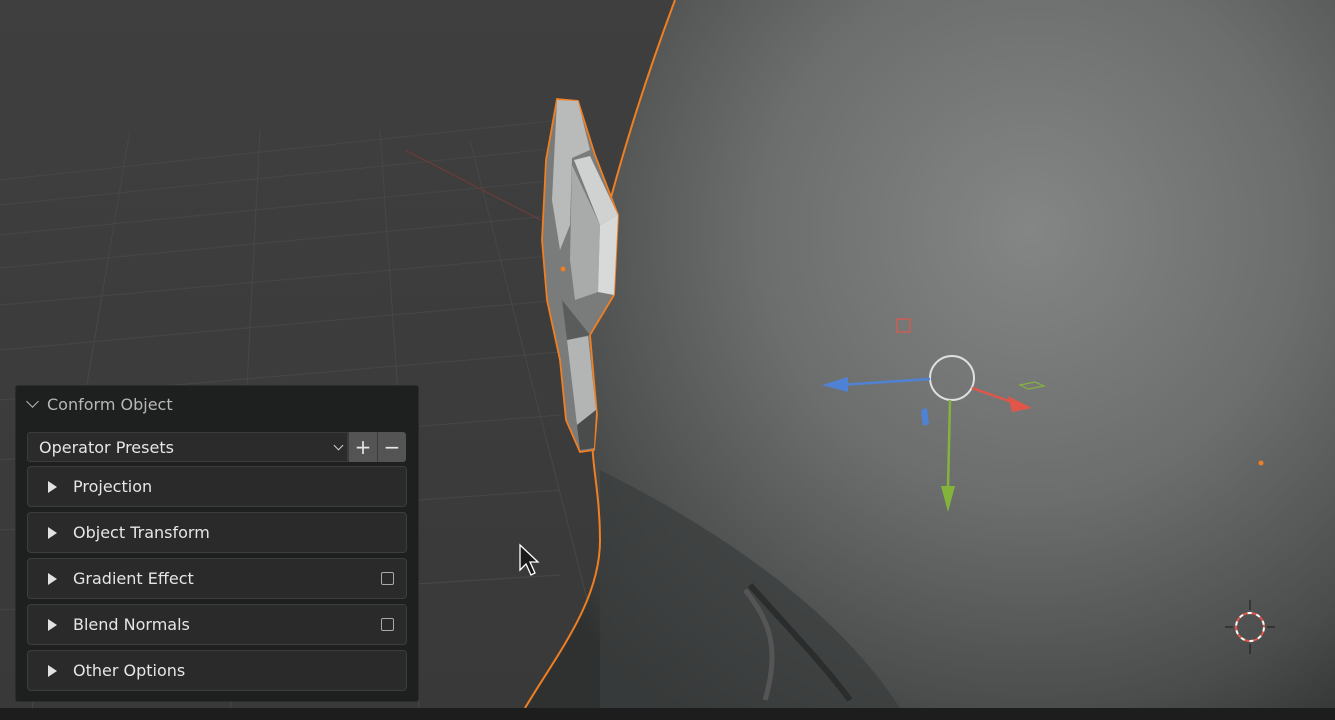 This screenshot has height=720, width=1335. What do you see at coordinates (133, 578) in the screenshot?
I see `subpanel-label: Gradient Effect` at bounding box center [133, 578].